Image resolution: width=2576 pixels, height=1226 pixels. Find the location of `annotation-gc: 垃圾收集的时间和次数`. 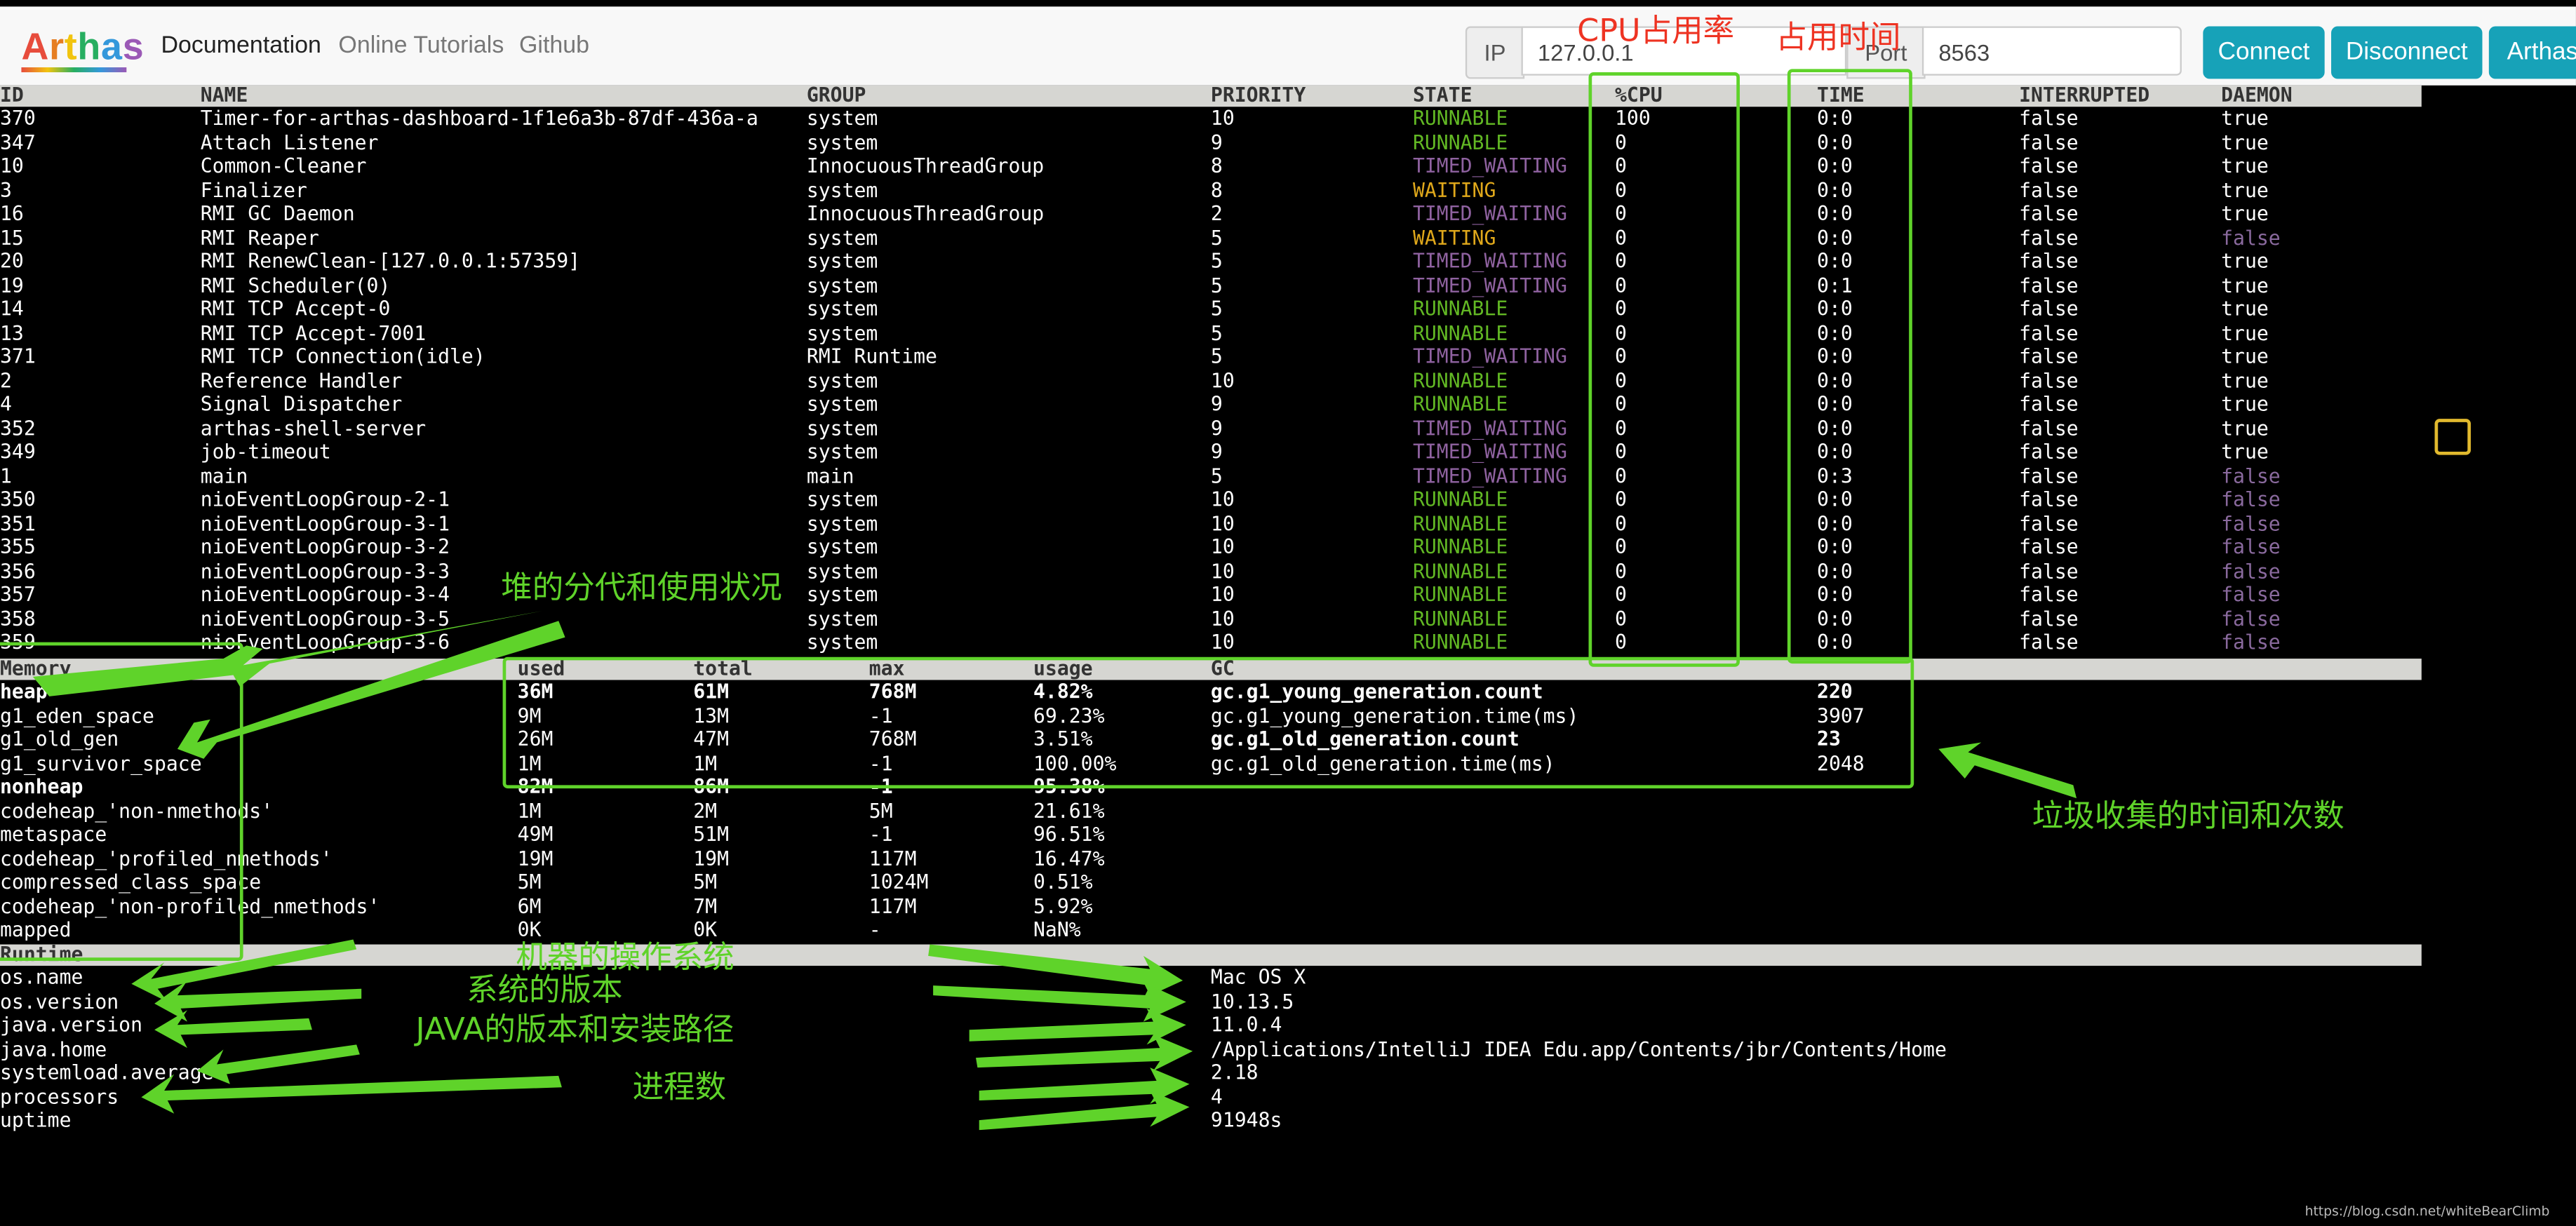

annotation-gc: 垃圾收集的时间和次数 is located at coordinates (2188, 816).